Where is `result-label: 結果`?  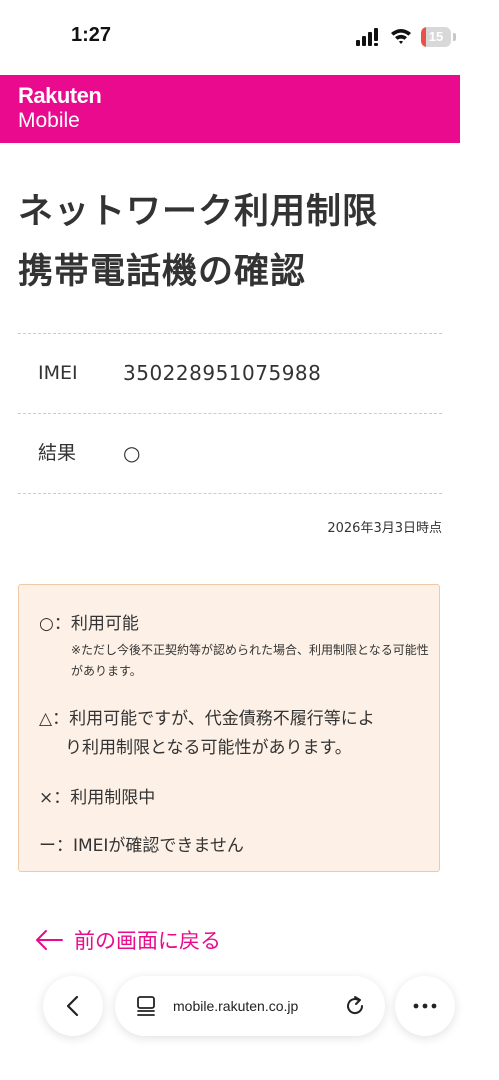
result-label: 結果 is located at coordinates (57, 453).